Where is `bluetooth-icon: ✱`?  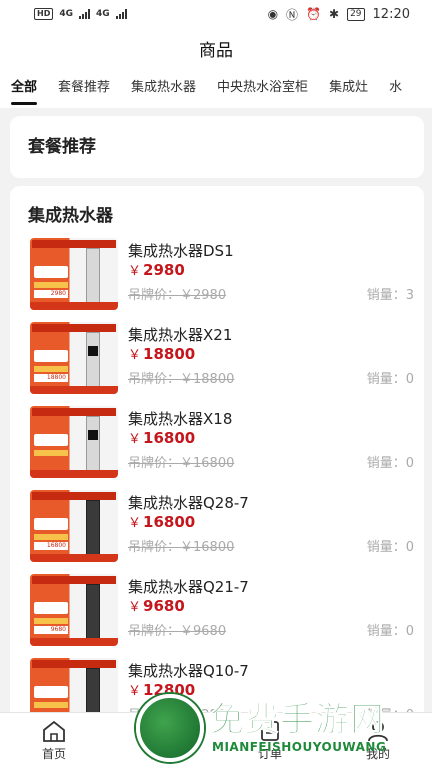
bluetooth-icon: ✱ is located at coordinates (334, 14).